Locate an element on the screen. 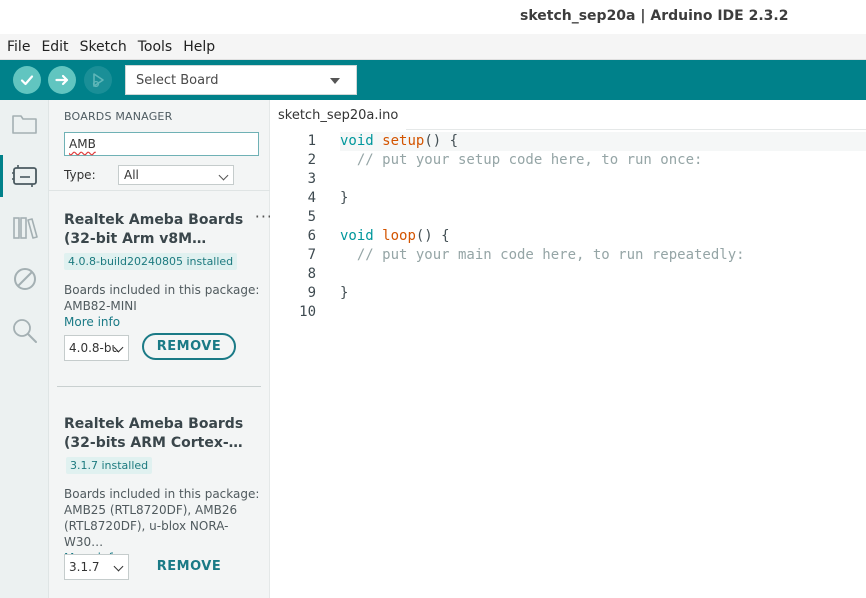 The image size is (866, 598). board-selector: Select Board is located at coordinates (241, 80).